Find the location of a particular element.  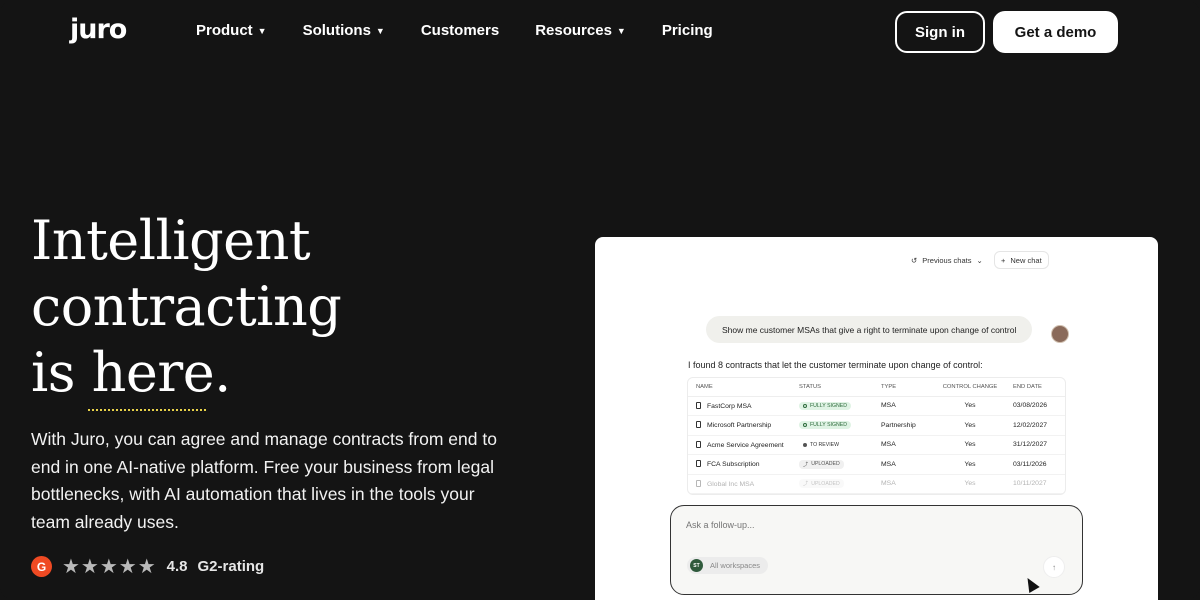

contract-name: FastCorp MSA is located at coordinates (729, 406).